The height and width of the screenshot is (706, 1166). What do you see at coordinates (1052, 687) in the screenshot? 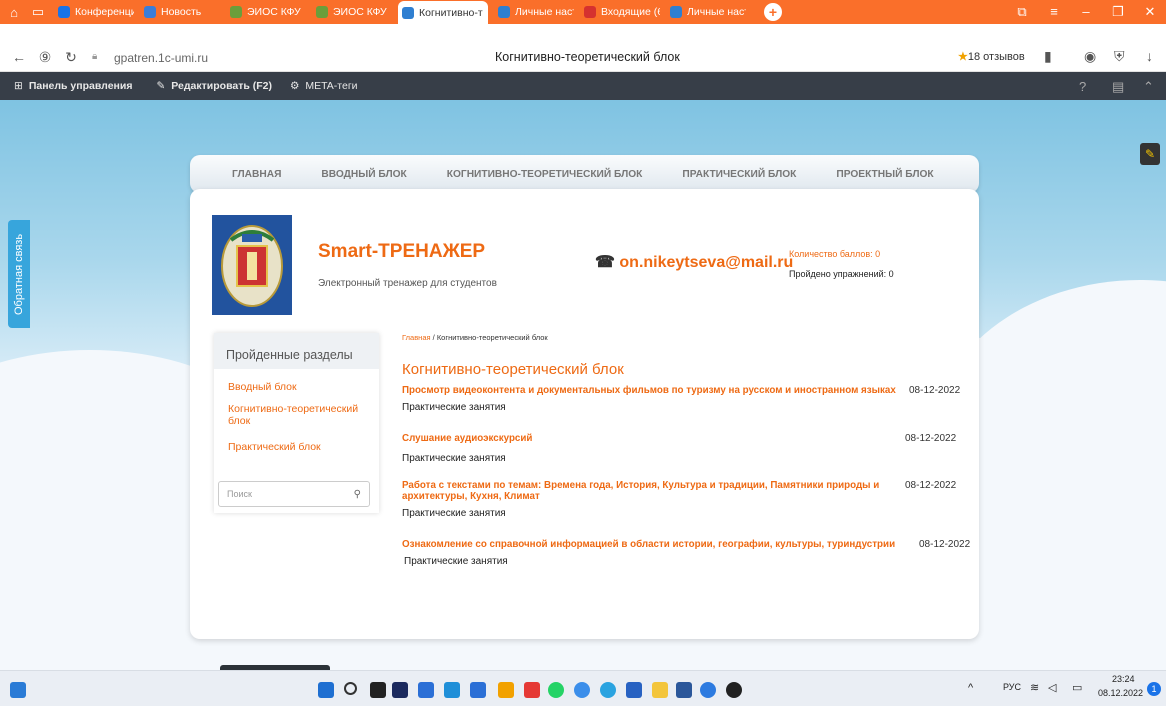
I see `volume-icon: ◁` at bounding box center [1052, 687].